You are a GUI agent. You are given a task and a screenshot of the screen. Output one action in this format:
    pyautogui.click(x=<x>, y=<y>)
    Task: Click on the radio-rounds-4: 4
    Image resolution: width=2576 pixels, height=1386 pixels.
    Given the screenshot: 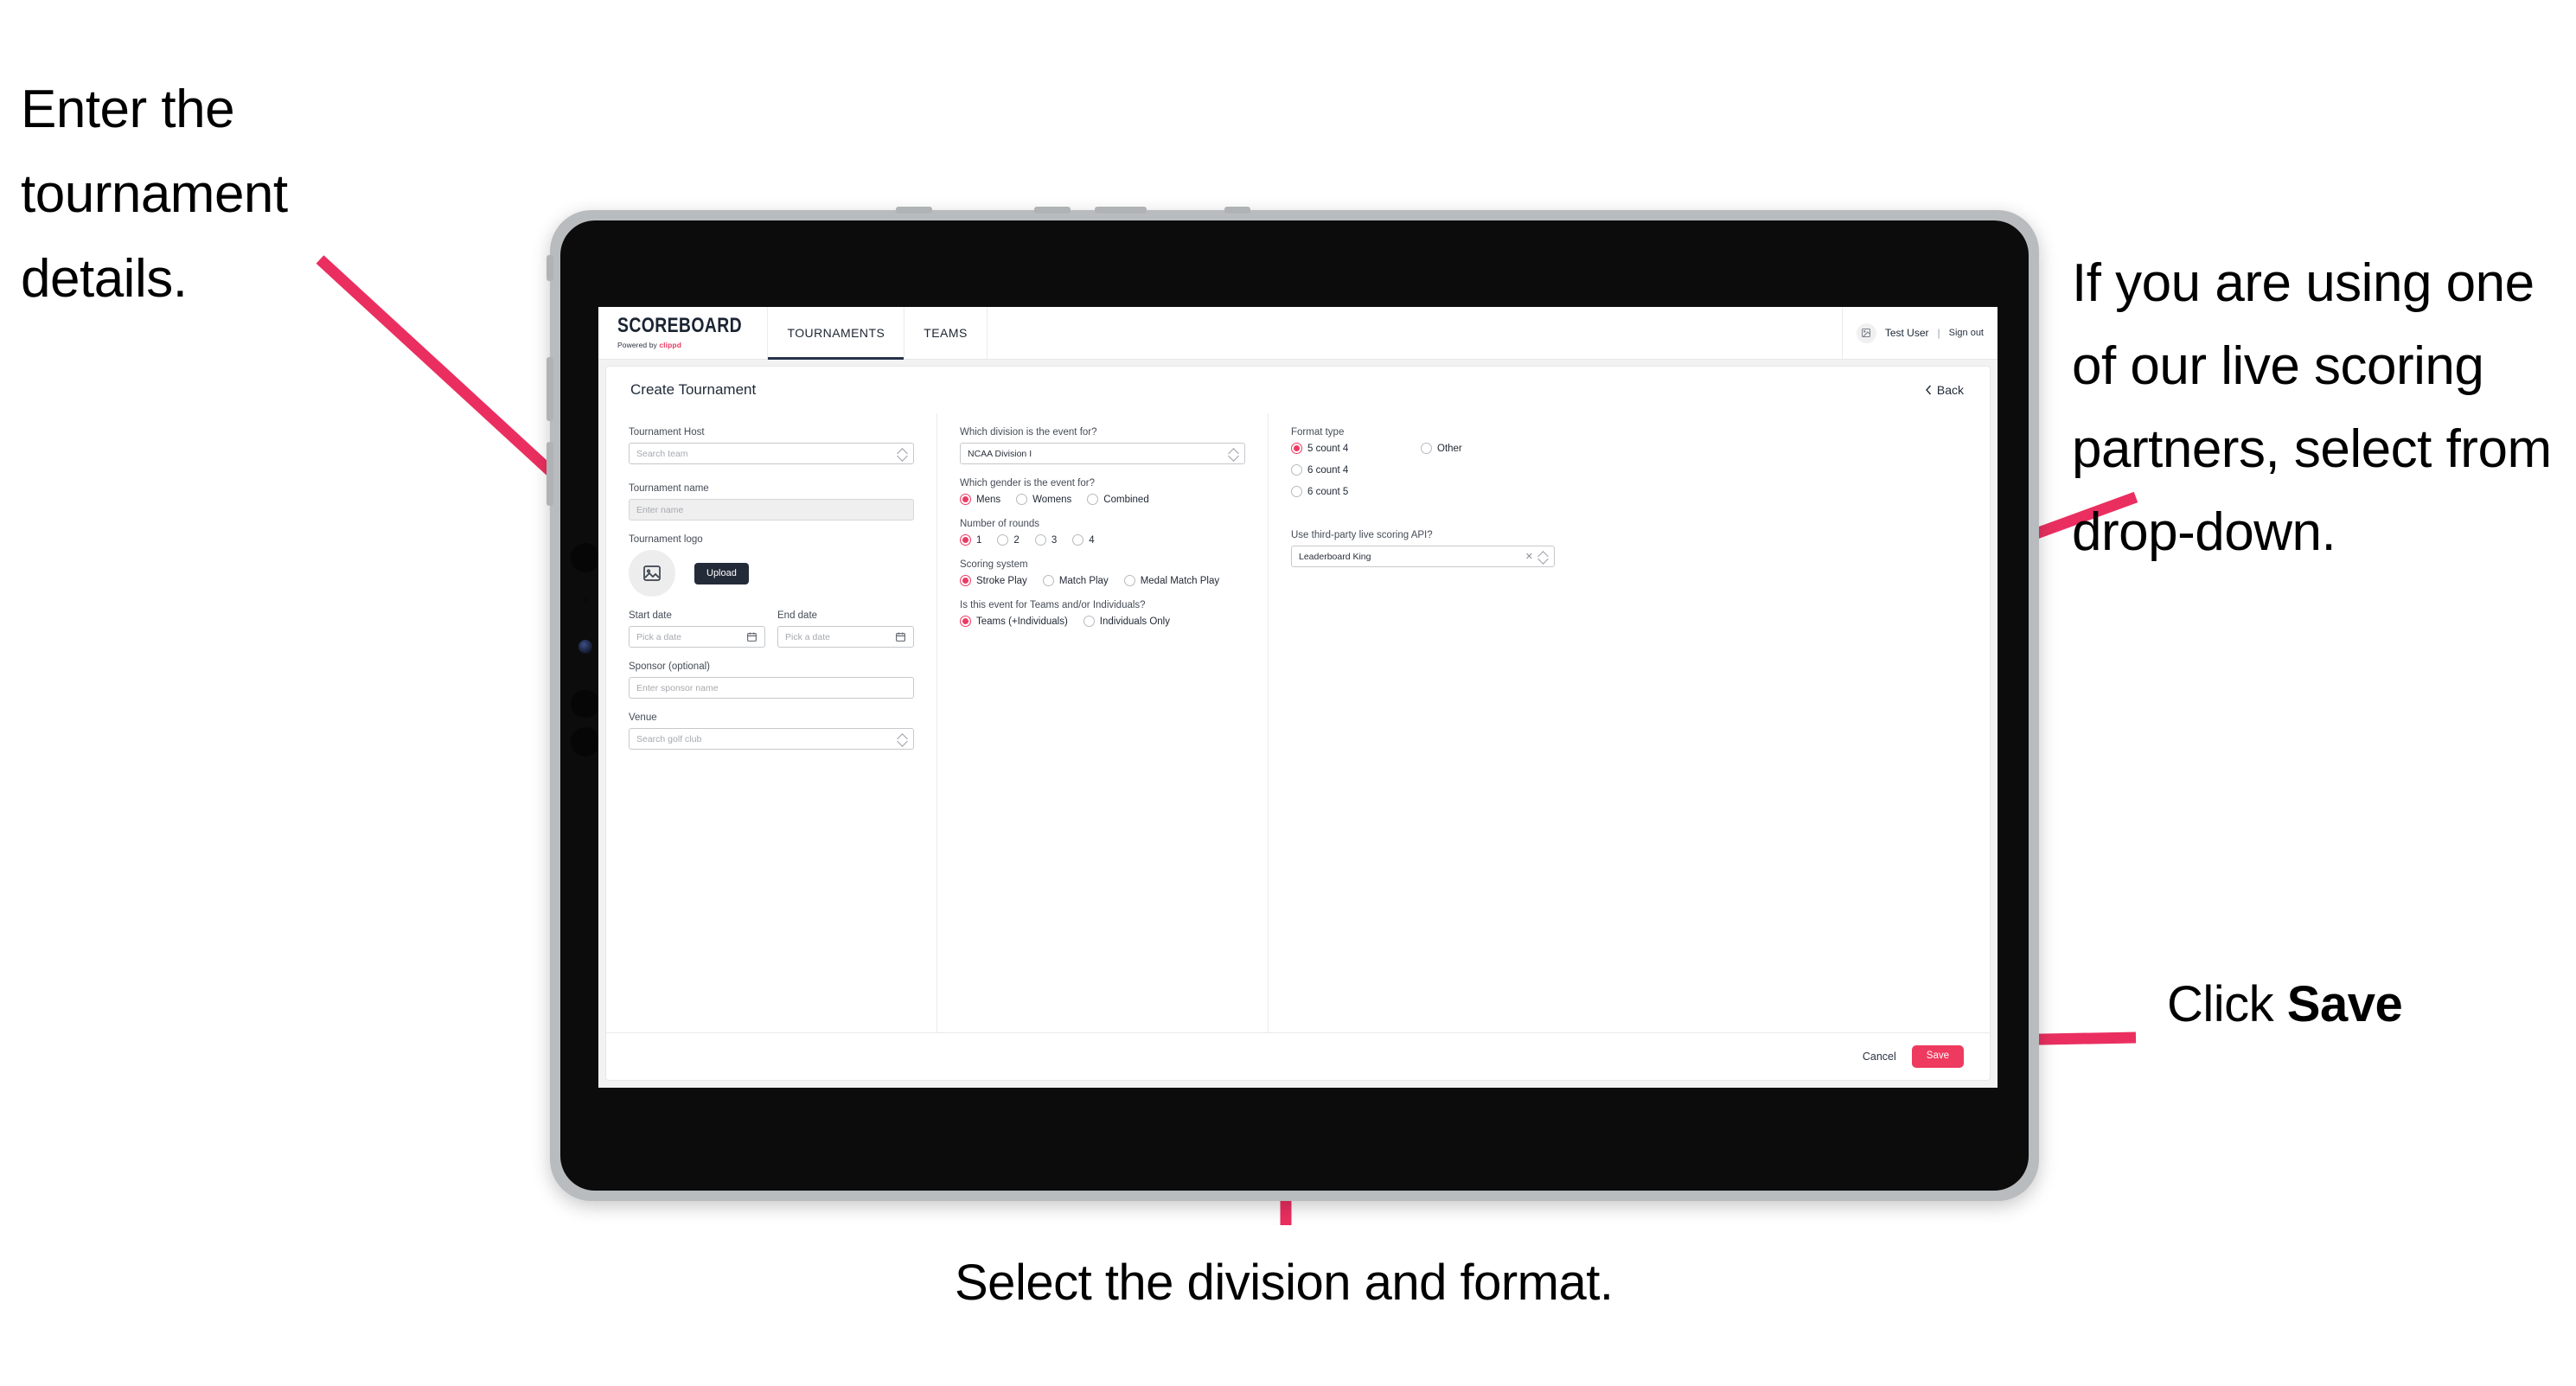 What is the action you would take?
    pyautogui.click(x=1084, y=540)
    